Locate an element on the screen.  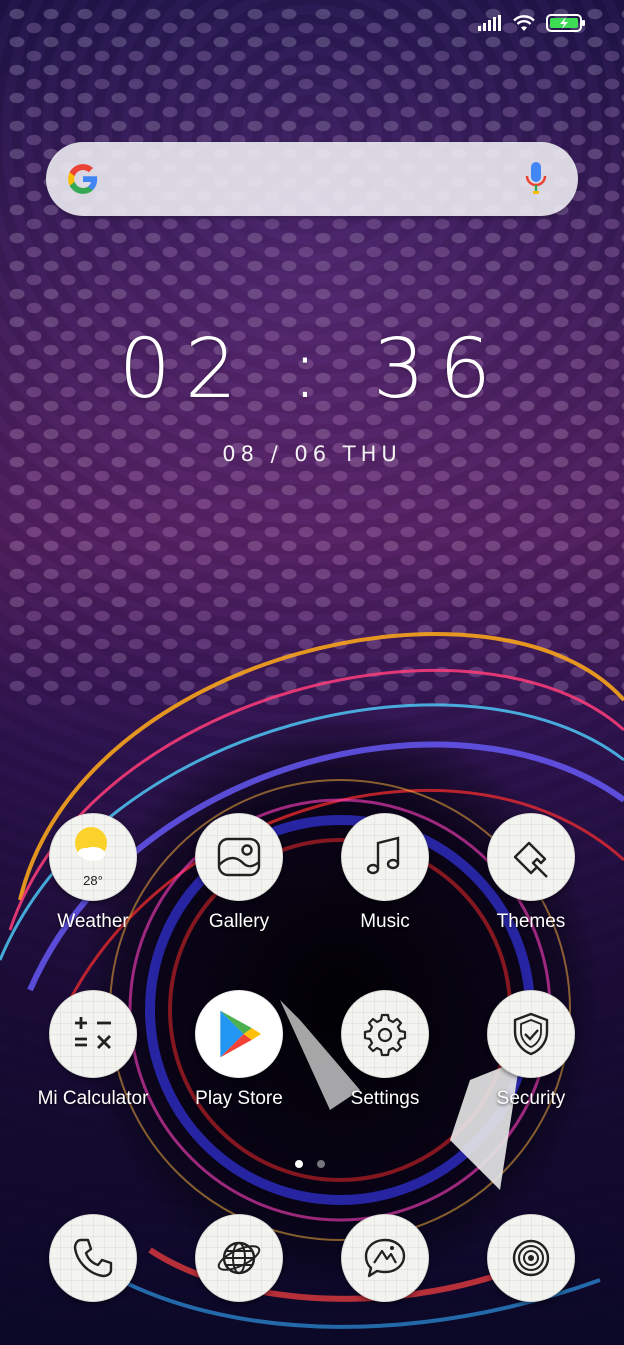
app-music: Music is located at coordinates (385, 883).